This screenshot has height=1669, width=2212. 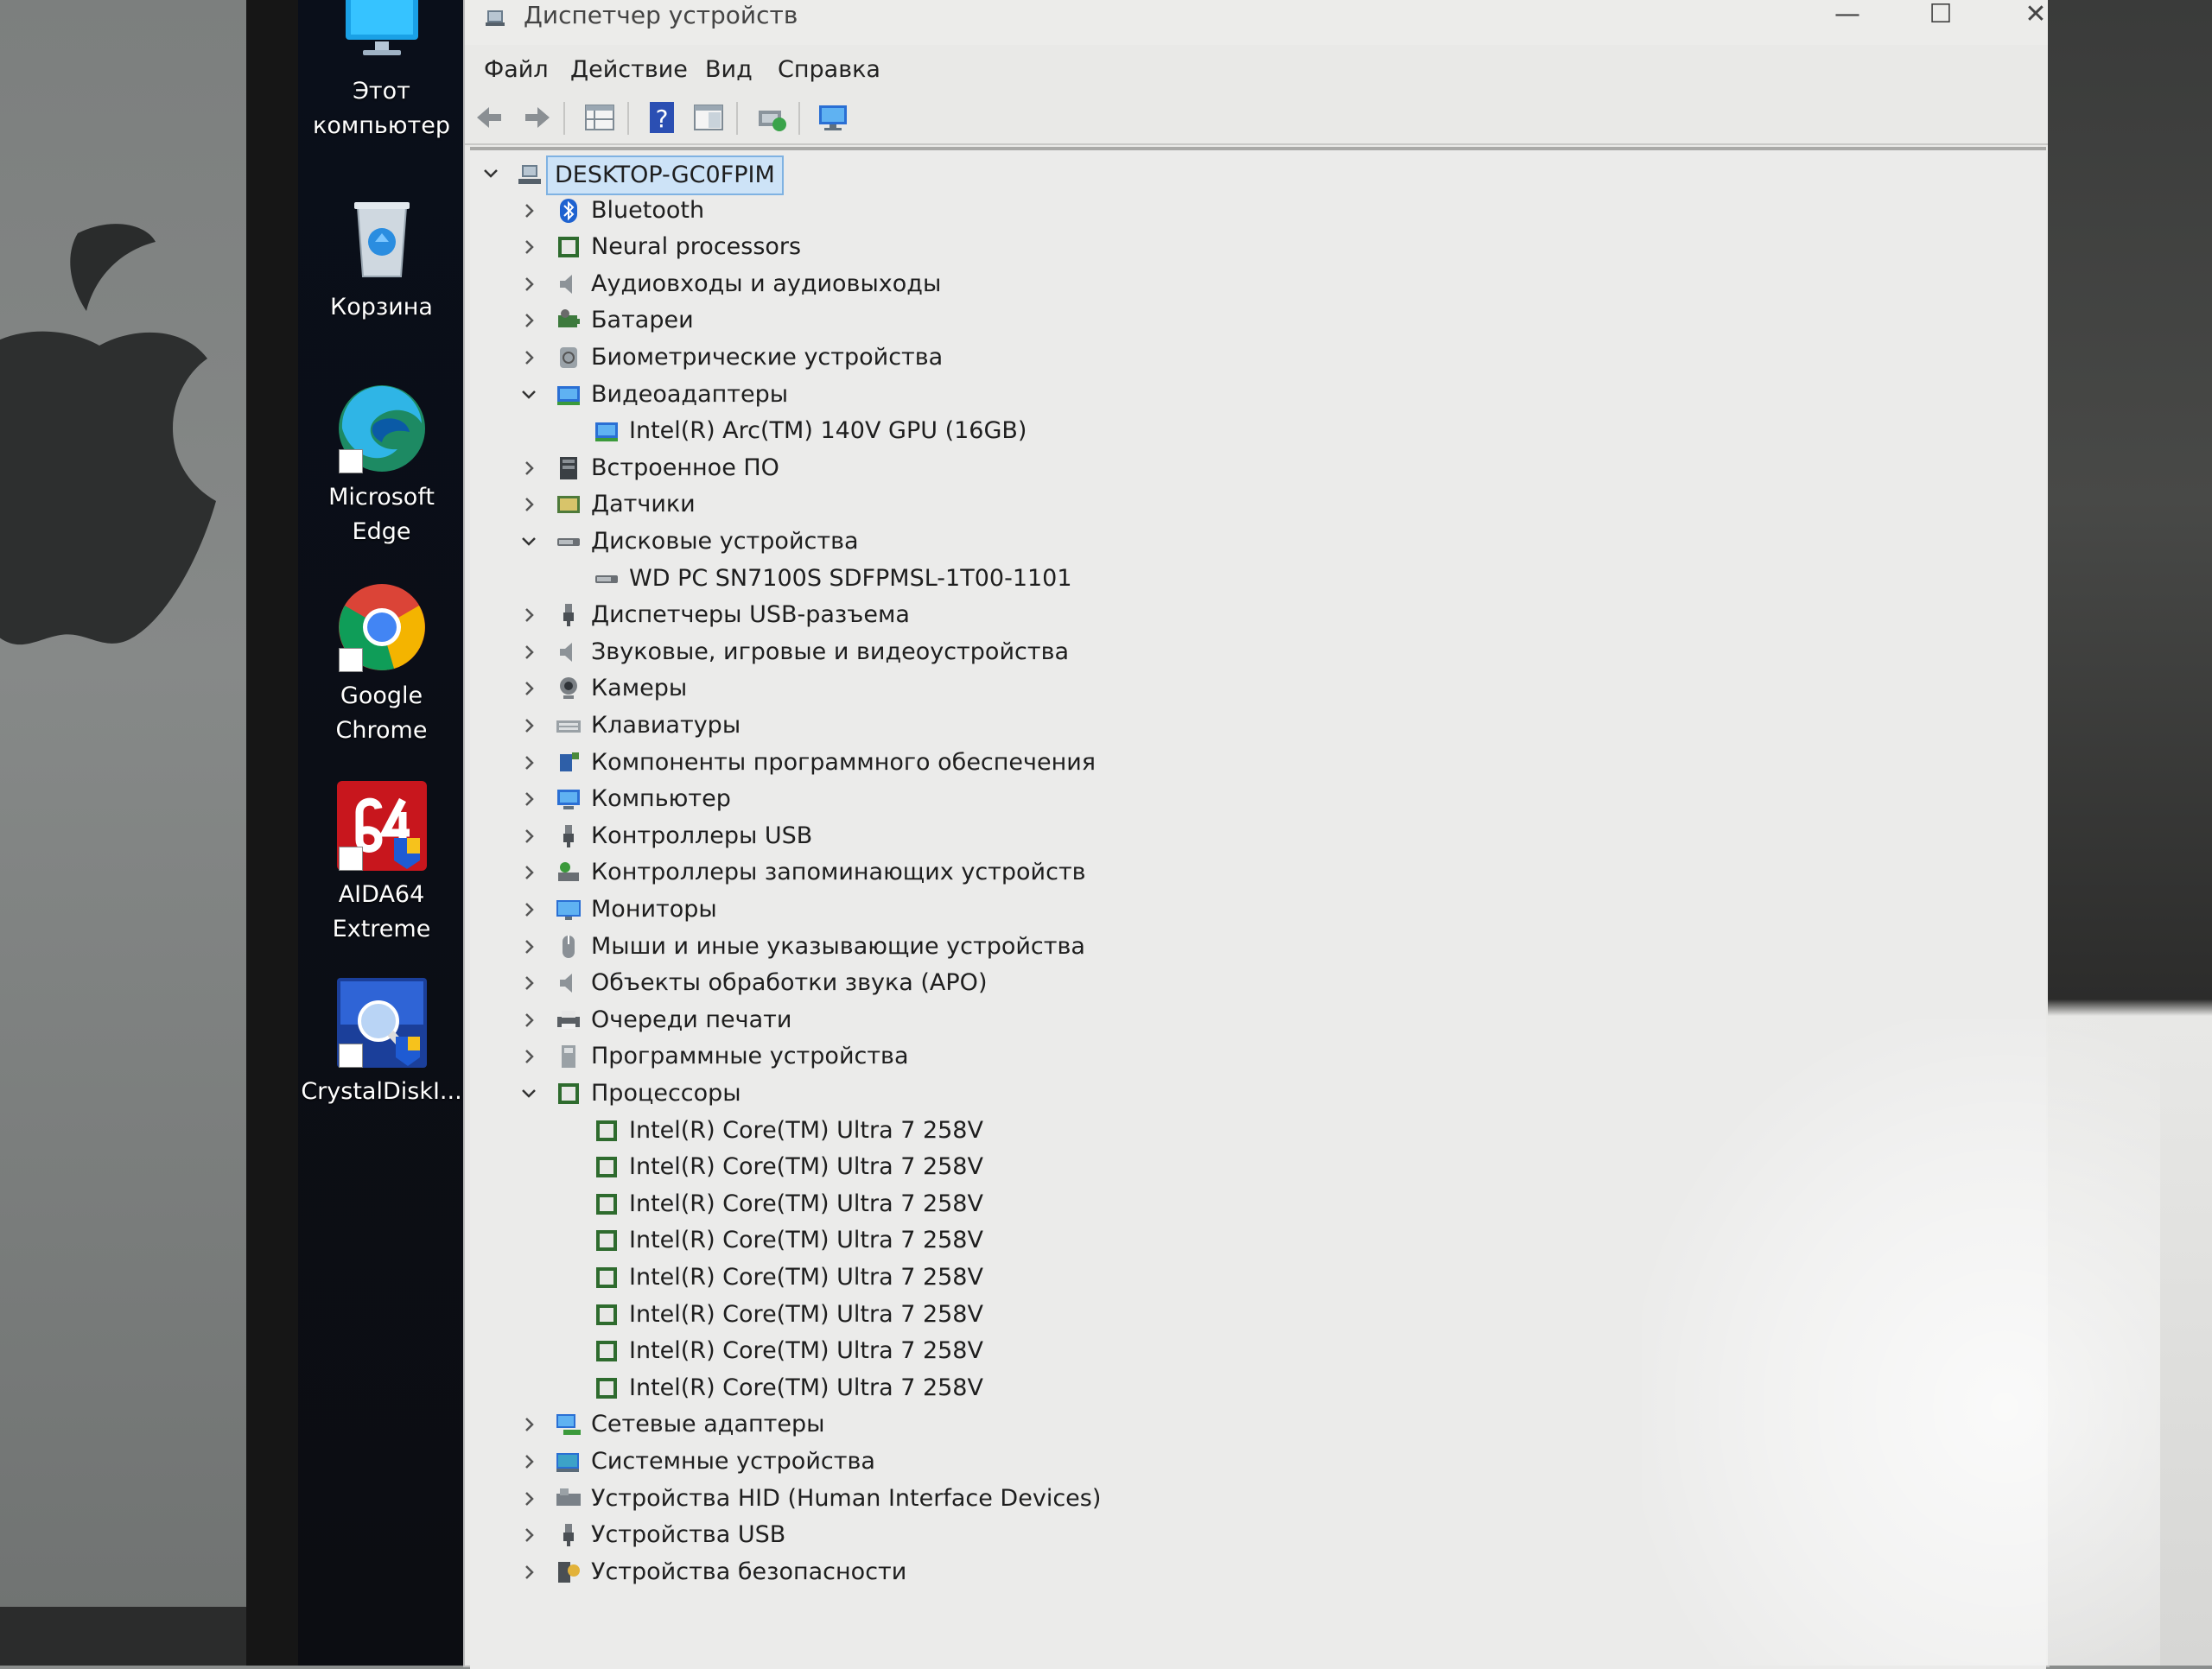 What do you see at coordinates (382, 1022) in the screenshot?
I see `crystaldisk-icon` at bounding box center [382, 1022].